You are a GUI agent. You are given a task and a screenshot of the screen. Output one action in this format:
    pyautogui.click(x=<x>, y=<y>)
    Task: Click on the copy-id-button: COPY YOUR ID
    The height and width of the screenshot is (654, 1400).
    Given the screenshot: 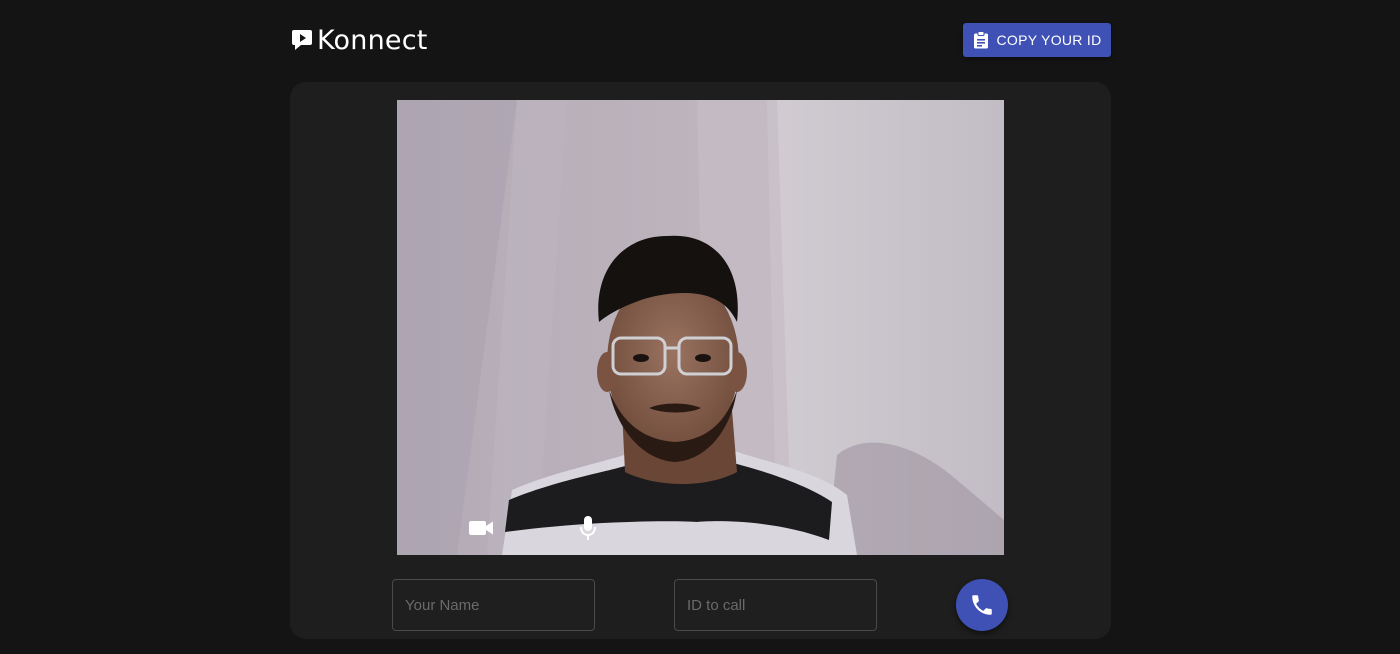 What is the action you would take?
    pyautogui.click(x=1037, y=40)
    